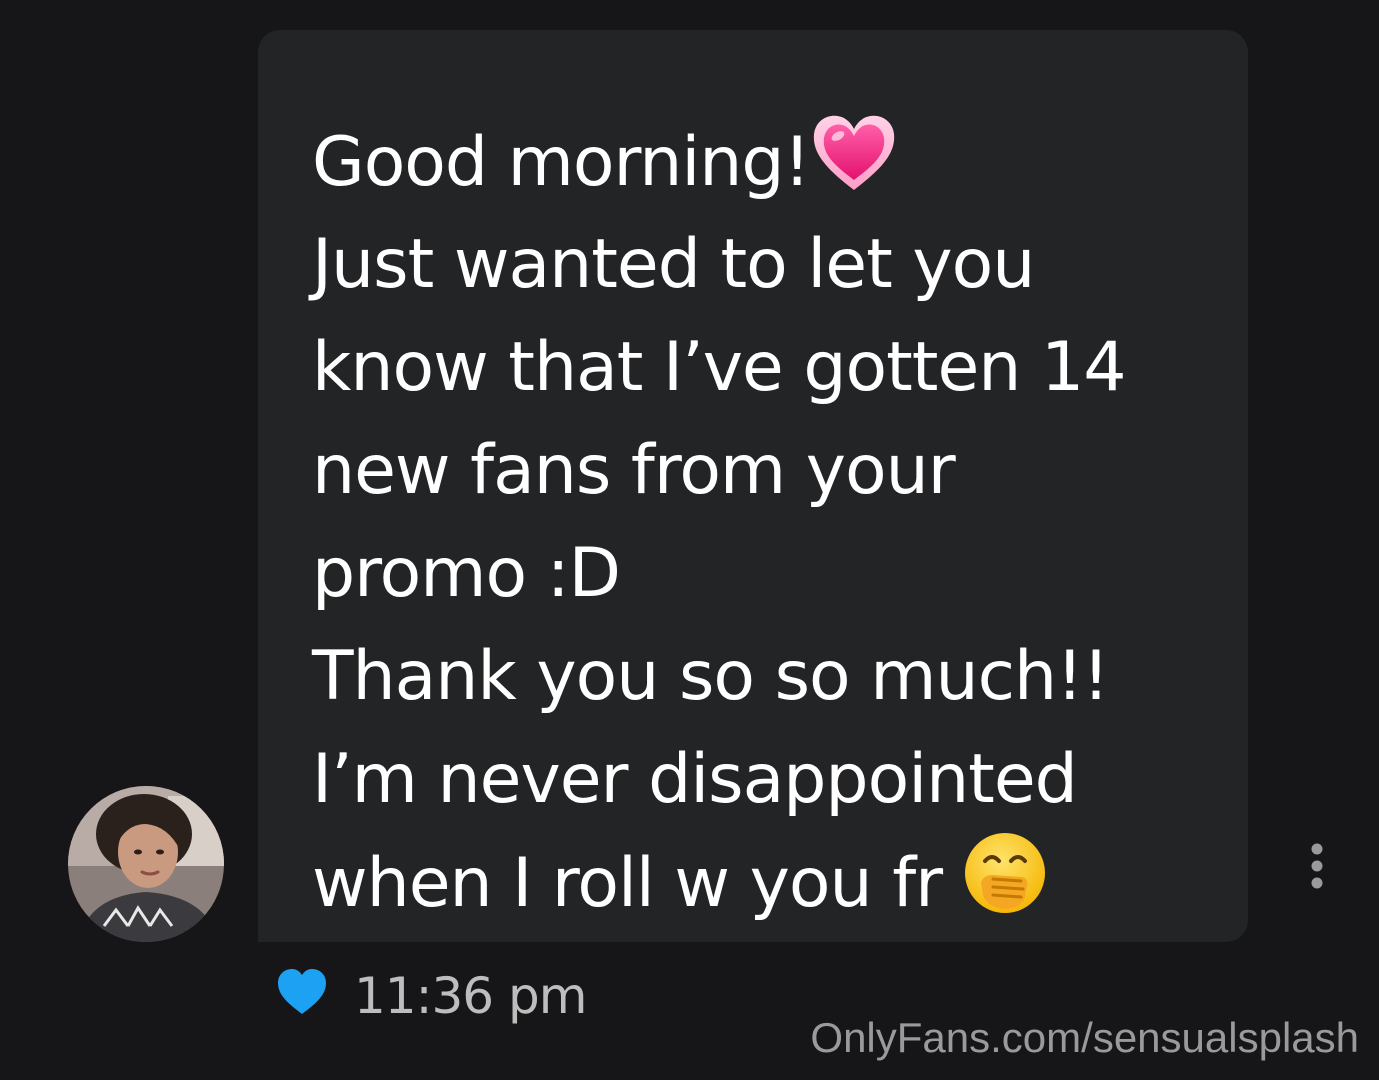  What do you see at coordinates (780, 161) in the screenshot?
I see `message-line: Good morning!` at bounding box center [780, 161].